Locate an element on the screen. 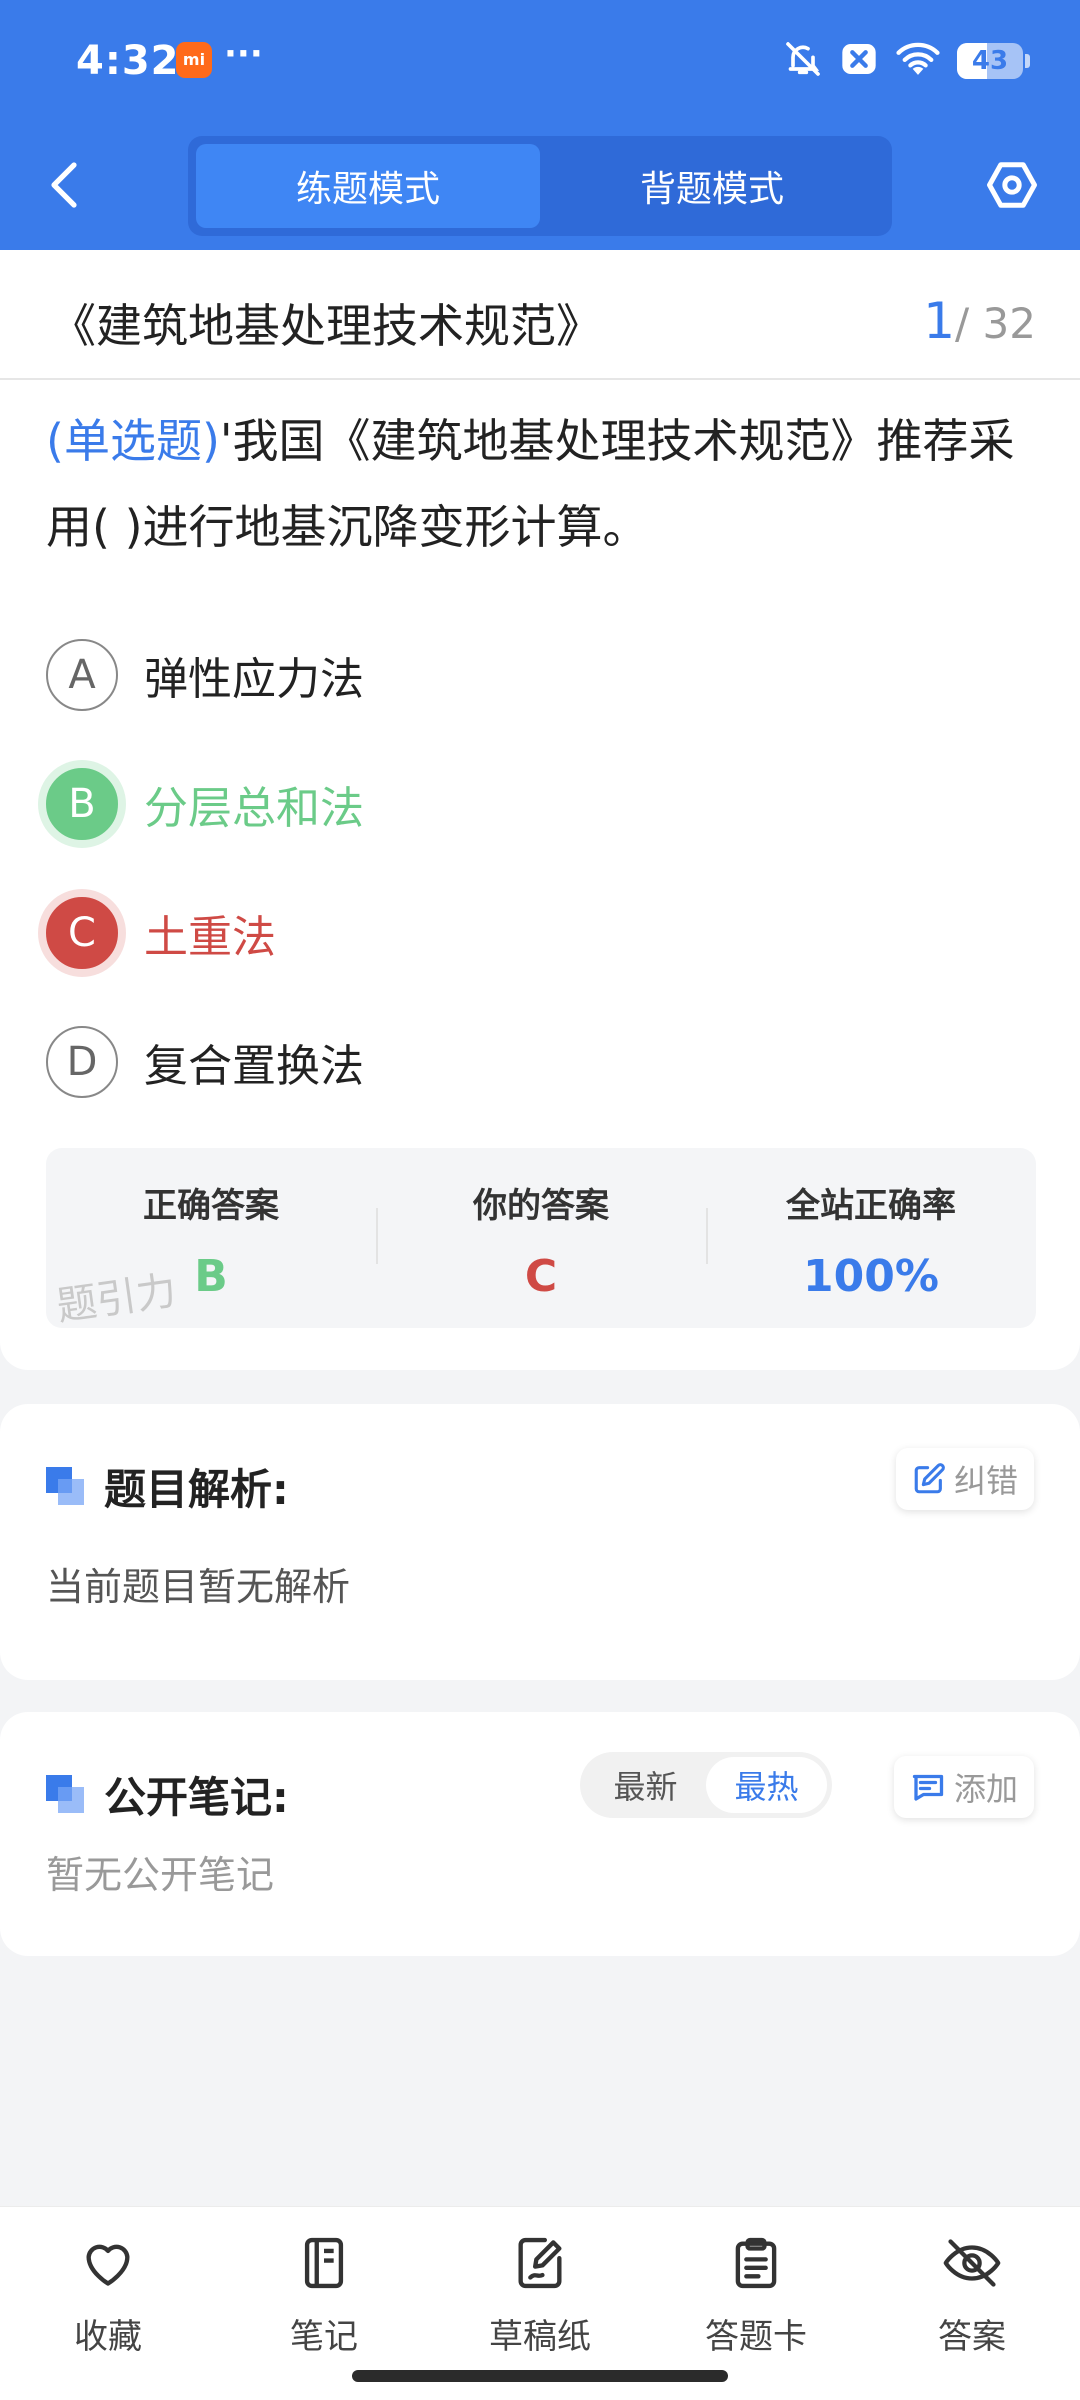 The height and width of the screenshot is (2400, 1080). your-answer-col: 你的答案 C is located at coordinates (541, 1238).